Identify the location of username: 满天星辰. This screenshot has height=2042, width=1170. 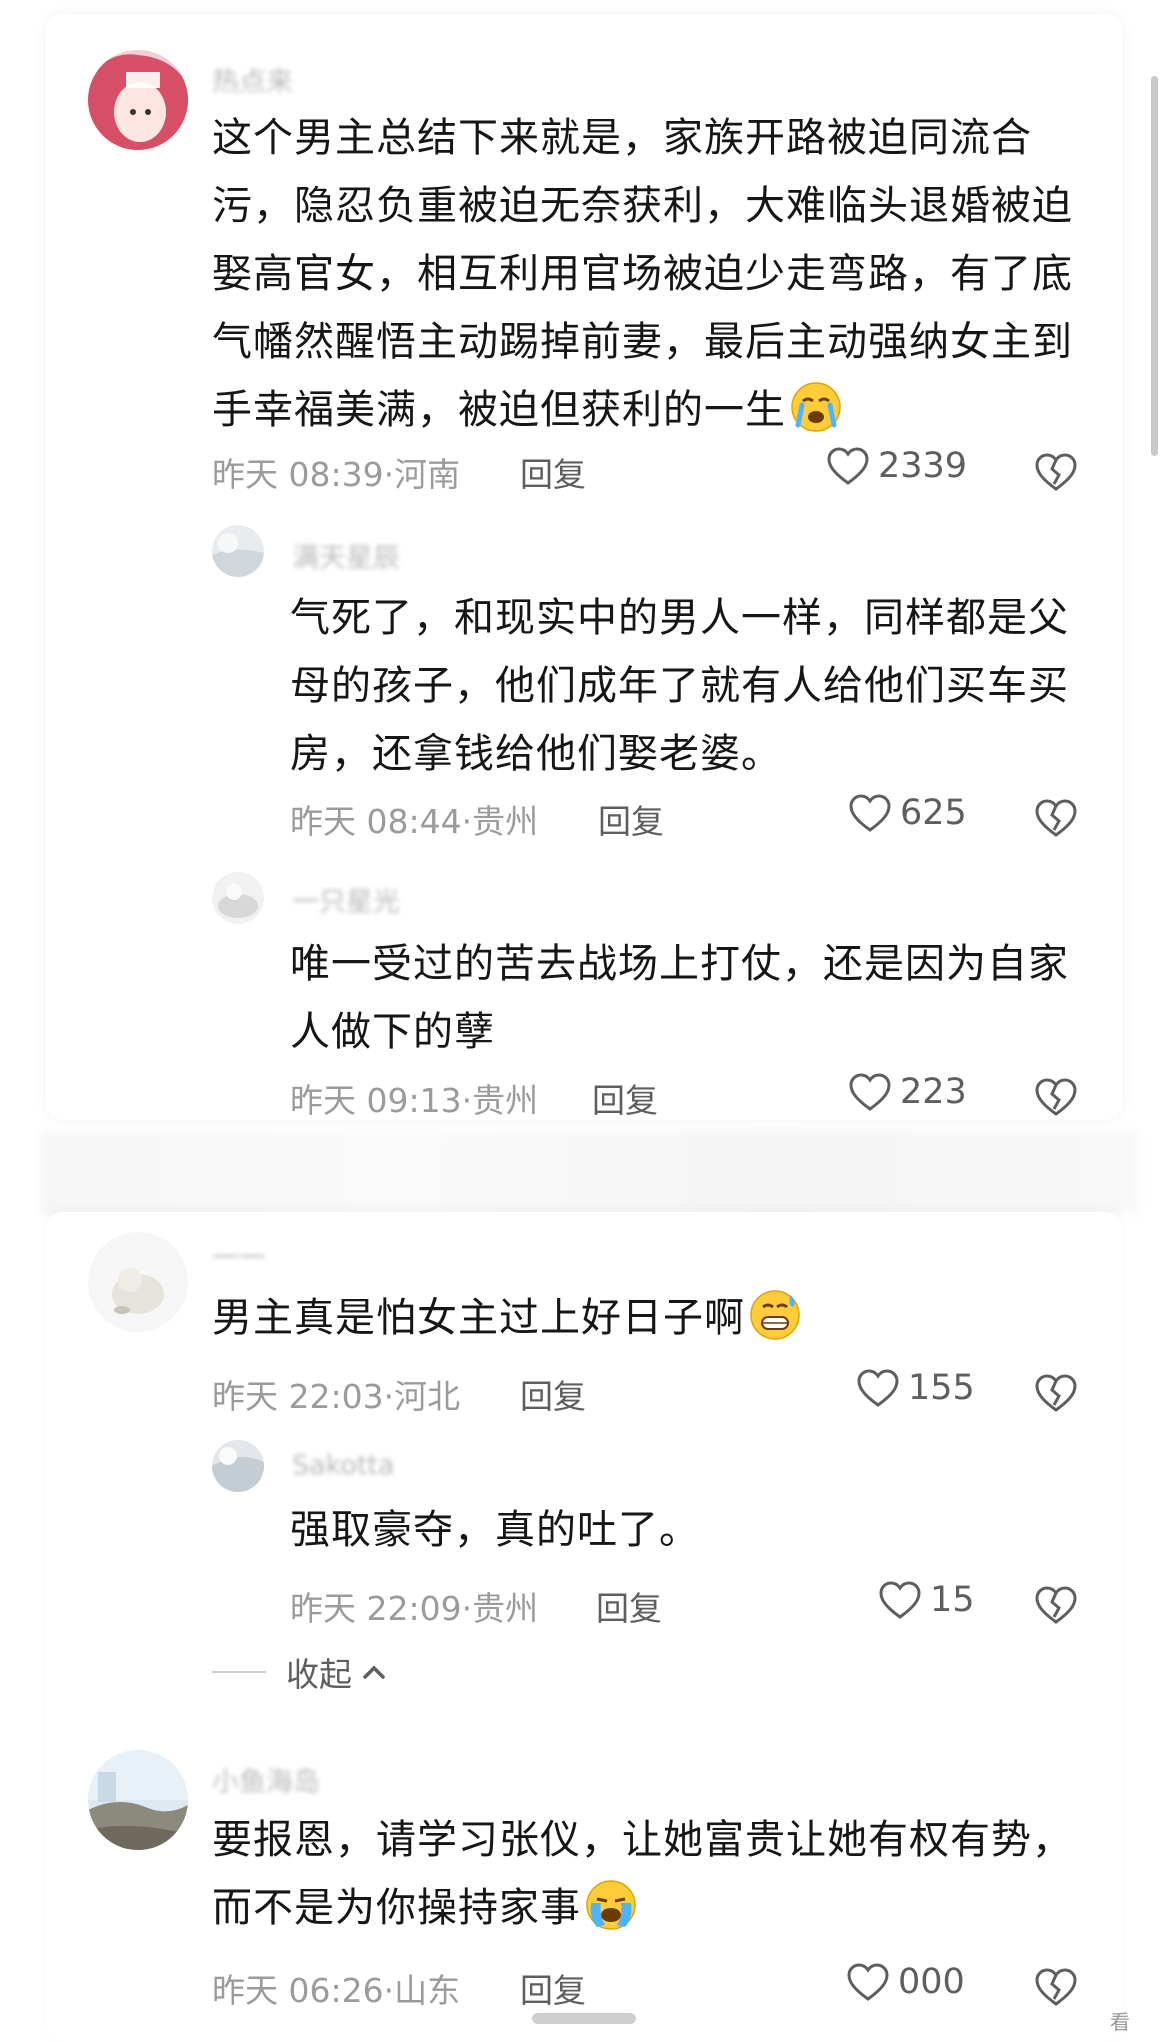
(346, 555).